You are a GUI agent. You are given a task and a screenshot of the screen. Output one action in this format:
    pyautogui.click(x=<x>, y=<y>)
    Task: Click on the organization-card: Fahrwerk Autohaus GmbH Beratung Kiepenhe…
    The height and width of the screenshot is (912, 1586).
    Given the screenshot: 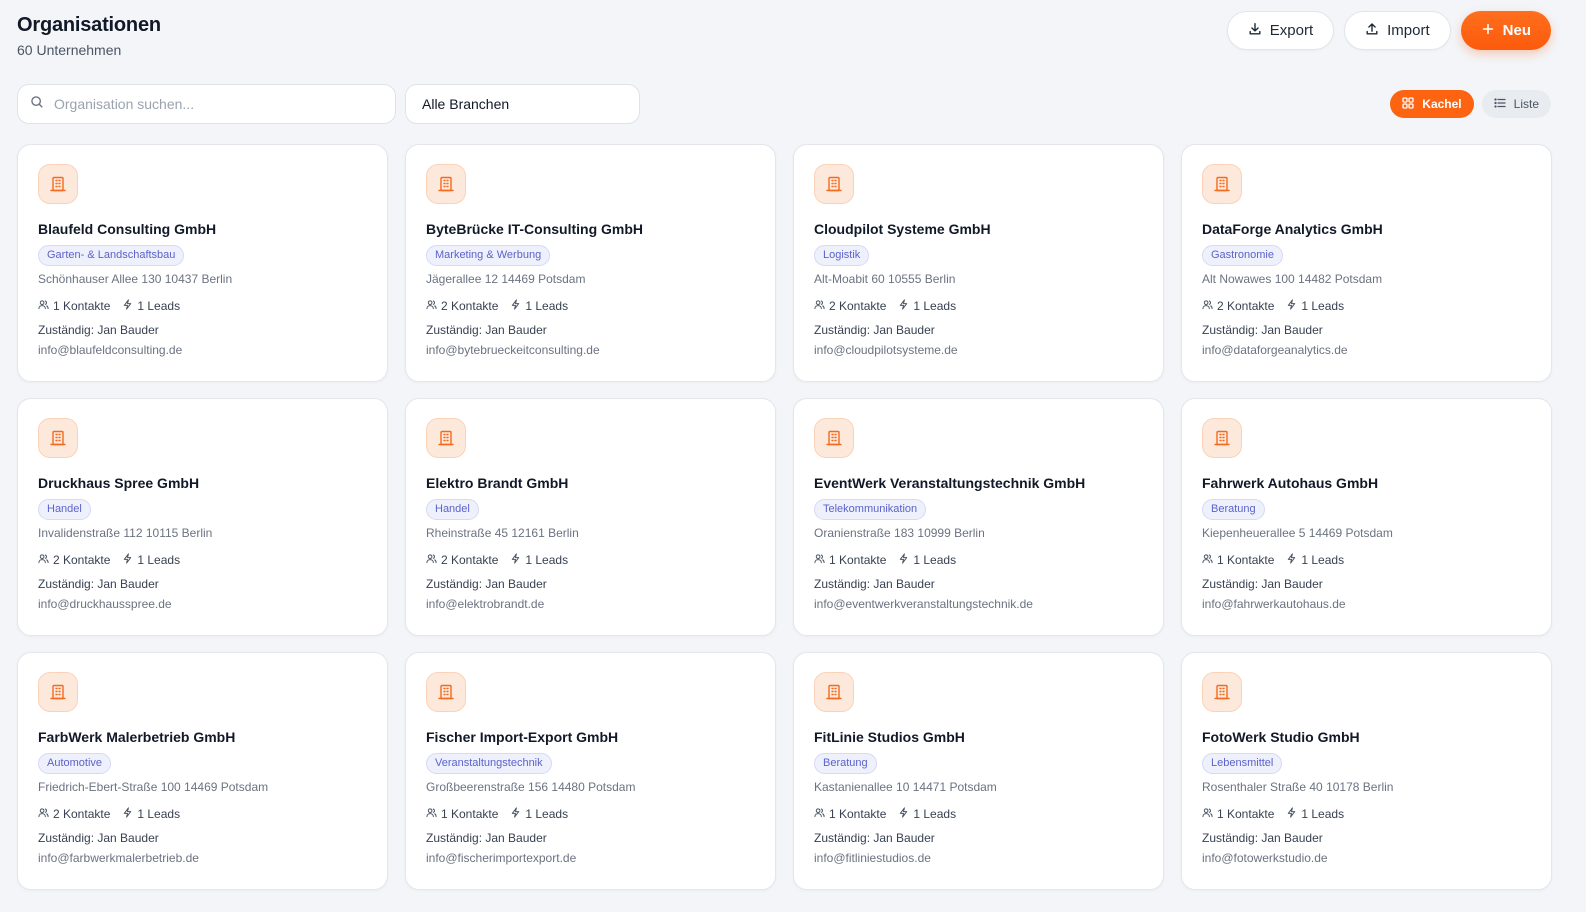 What is the action you would take?
    pyautogui.click(x=1366, y=517)
    